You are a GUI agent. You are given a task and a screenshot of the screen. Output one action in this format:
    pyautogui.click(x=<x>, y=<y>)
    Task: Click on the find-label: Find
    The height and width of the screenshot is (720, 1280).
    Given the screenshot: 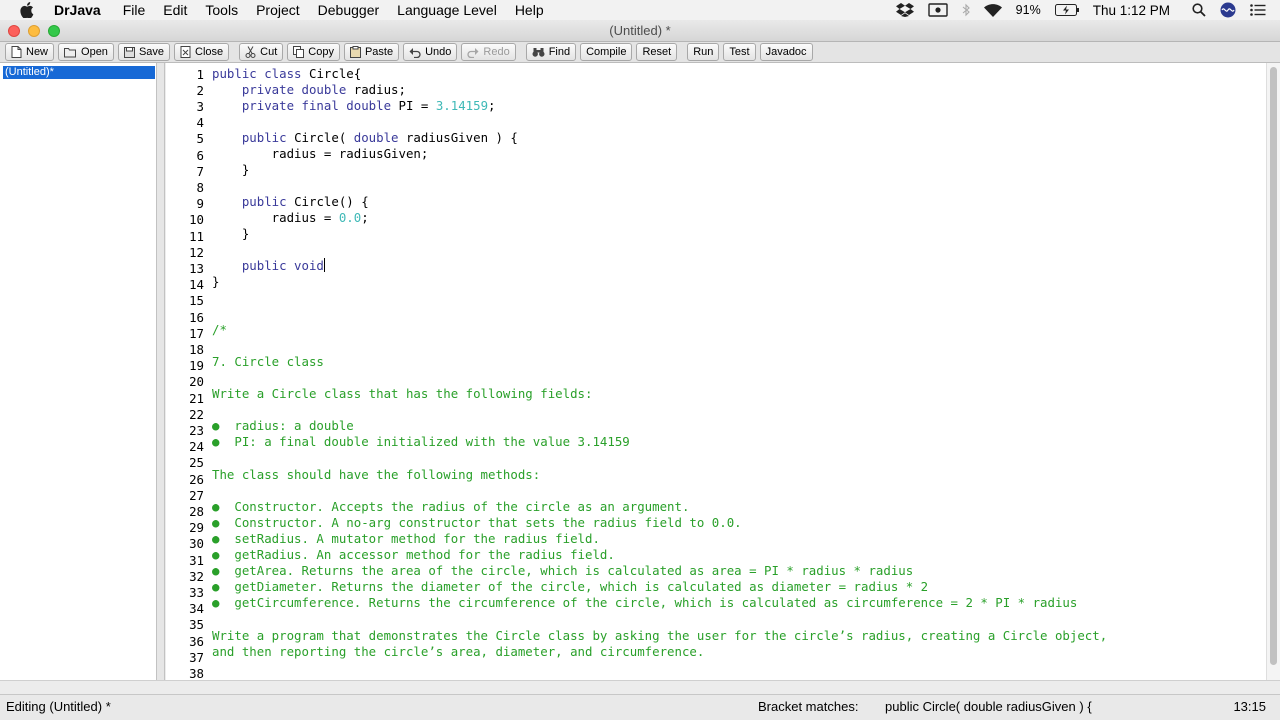 What is the action you would take?
    pyautogui.click(x=559, y=52)
    